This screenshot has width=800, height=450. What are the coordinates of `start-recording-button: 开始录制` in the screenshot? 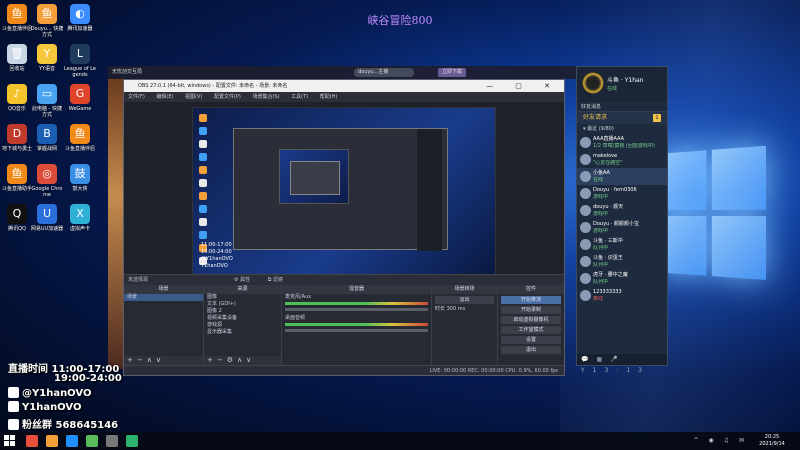 It's located at (531, 310).